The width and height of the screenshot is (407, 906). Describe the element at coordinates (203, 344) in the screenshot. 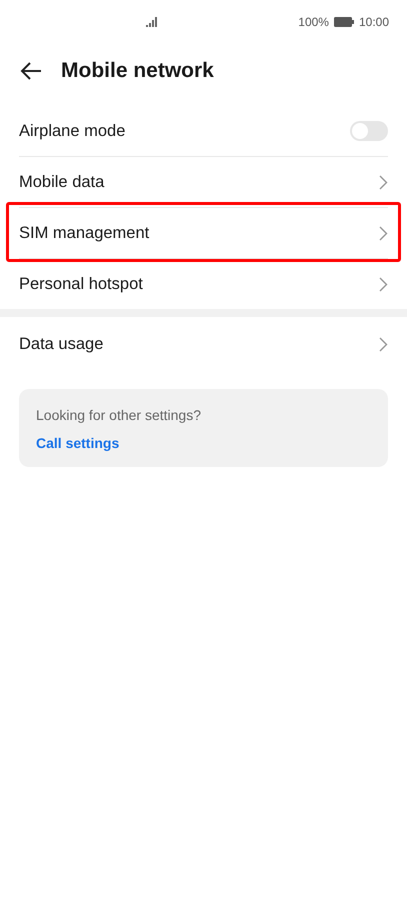

I see `settings-row: Data usage` at that location.